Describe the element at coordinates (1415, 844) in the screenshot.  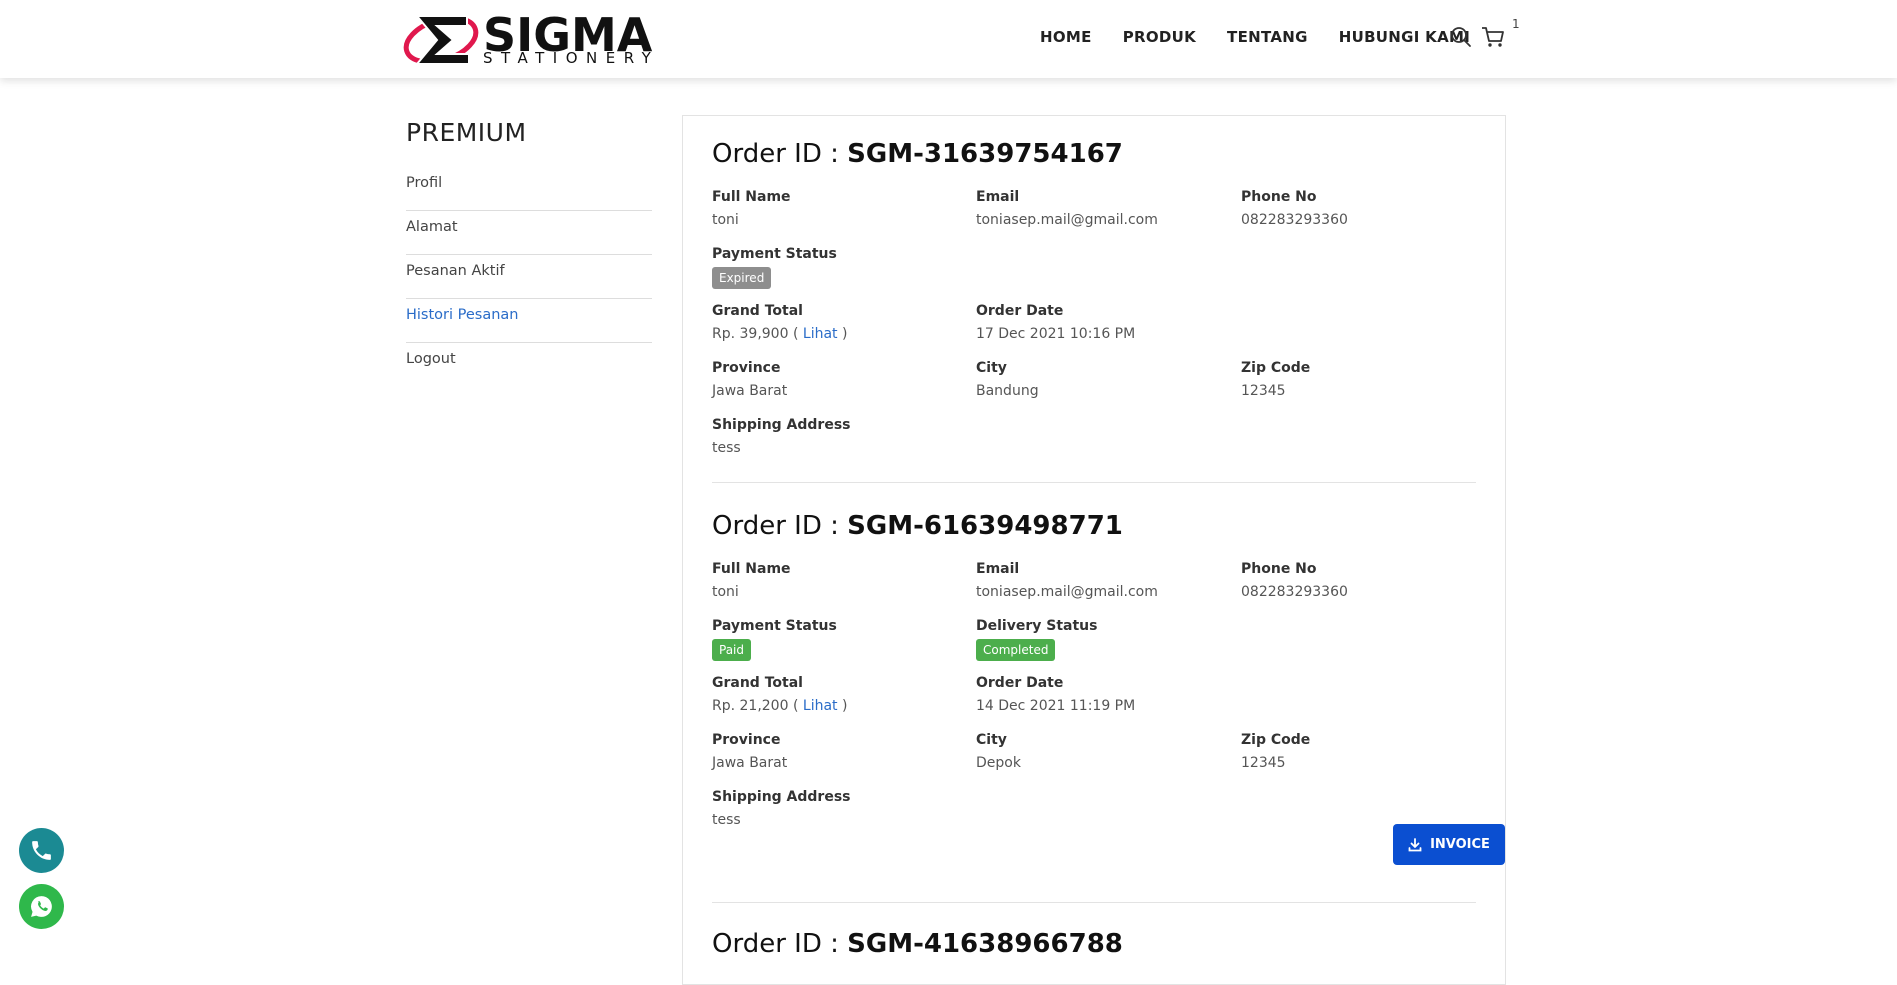
I see `download-icon` at that location.